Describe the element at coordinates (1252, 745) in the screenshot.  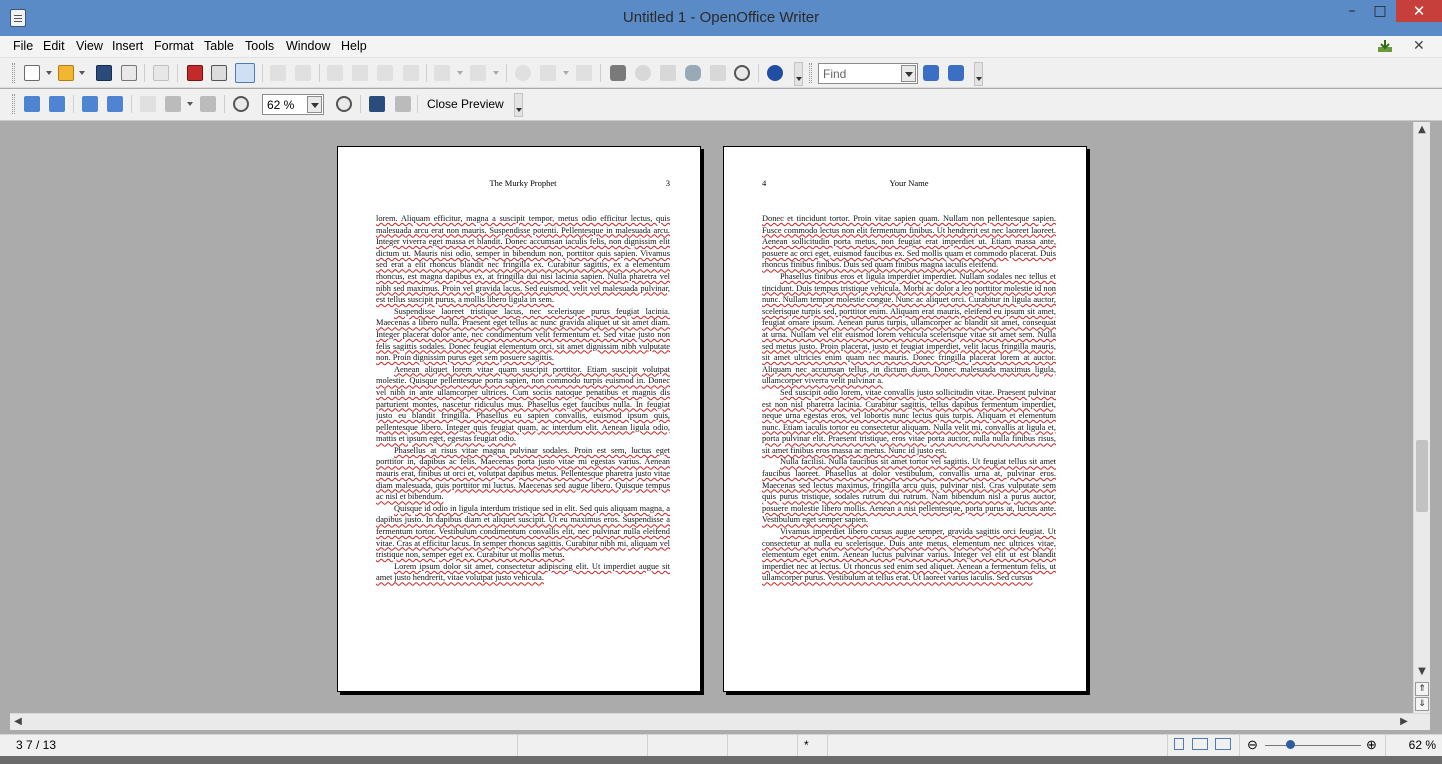
I see `zoom-out-icon: ⊖` at that location.